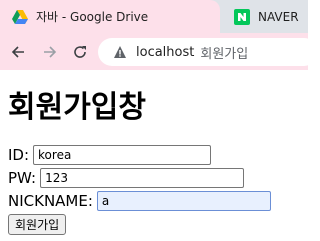  Describe the element at coordinates (278, 16) in the screenshot. I see `tab-title: NAVER` at that location.